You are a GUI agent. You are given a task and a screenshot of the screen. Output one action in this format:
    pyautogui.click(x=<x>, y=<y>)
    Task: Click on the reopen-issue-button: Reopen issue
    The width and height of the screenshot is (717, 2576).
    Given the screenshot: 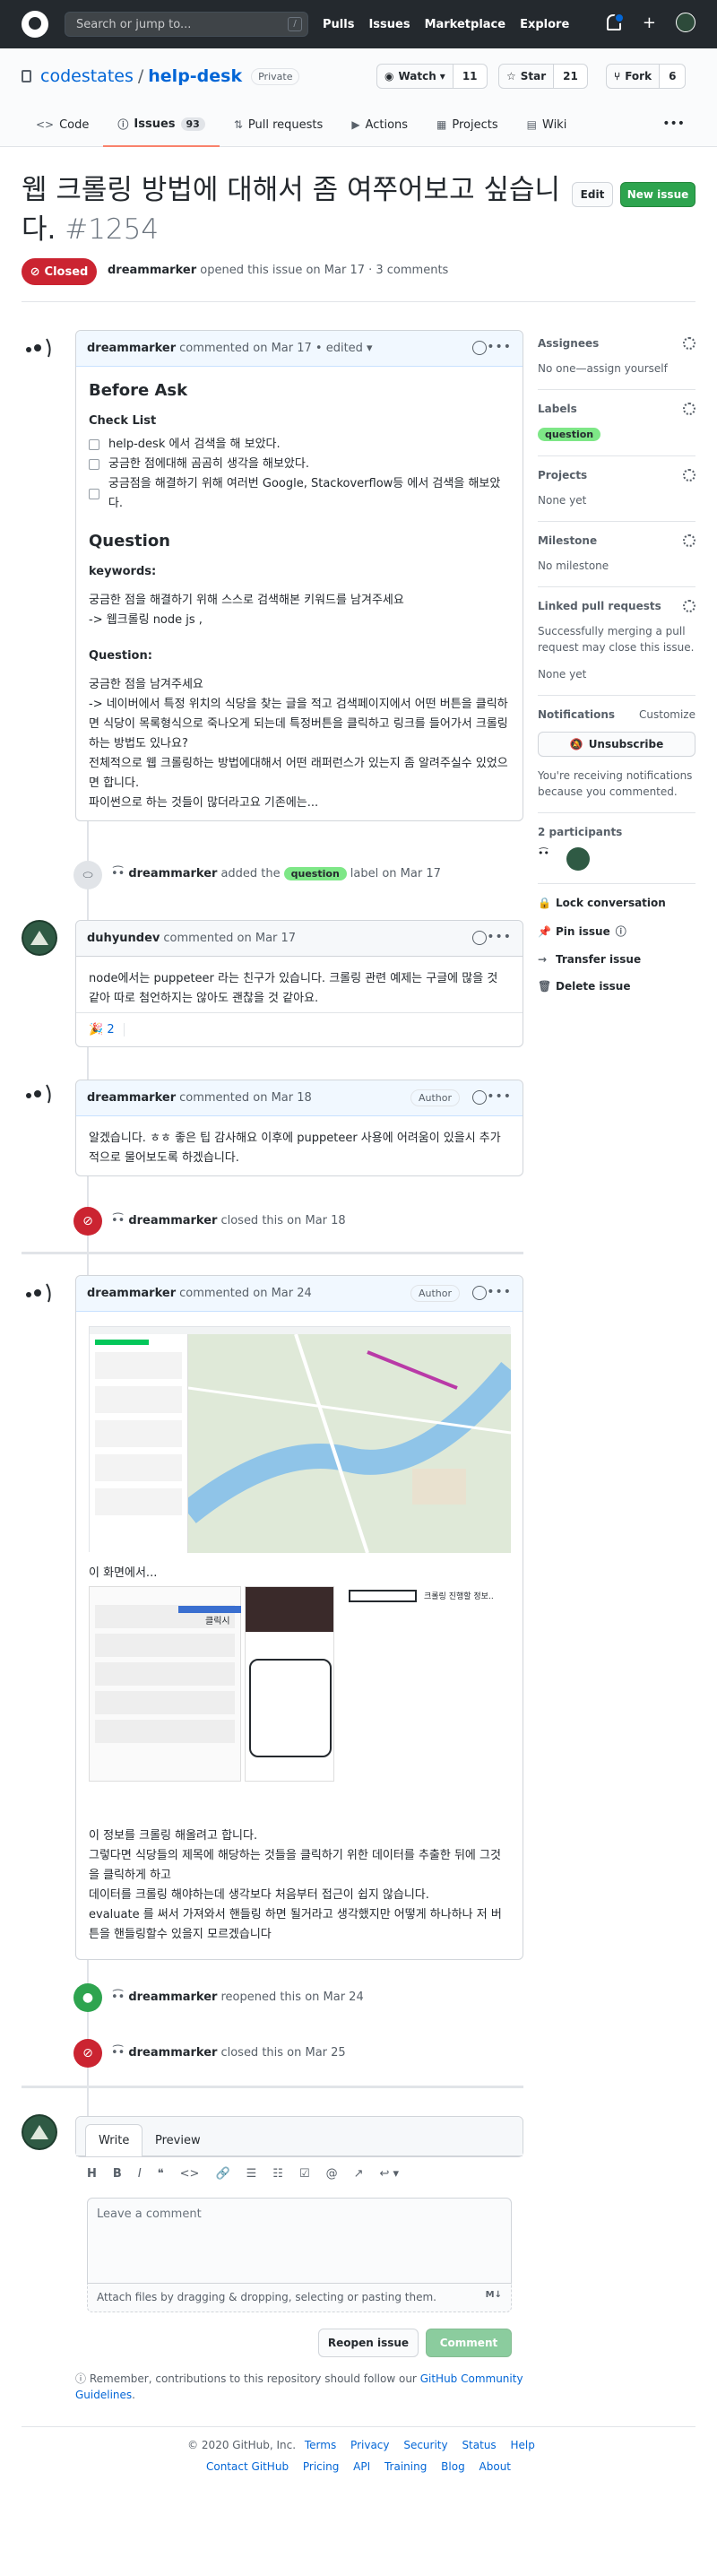 What is the action you would take?
    pyautogui.click(x=368, y=2343)
    